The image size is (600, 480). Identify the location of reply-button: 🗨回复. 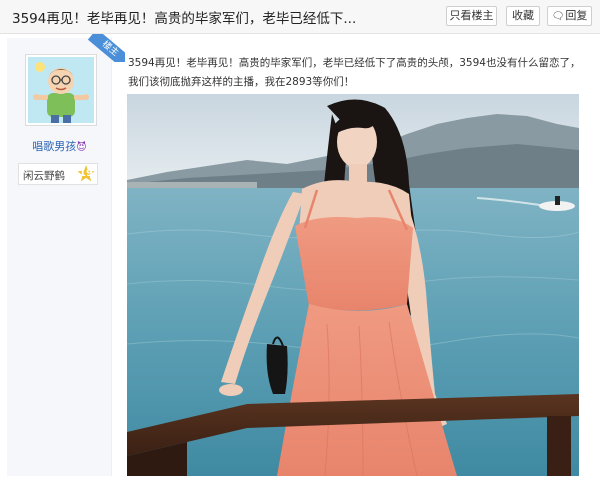
(569, 16).